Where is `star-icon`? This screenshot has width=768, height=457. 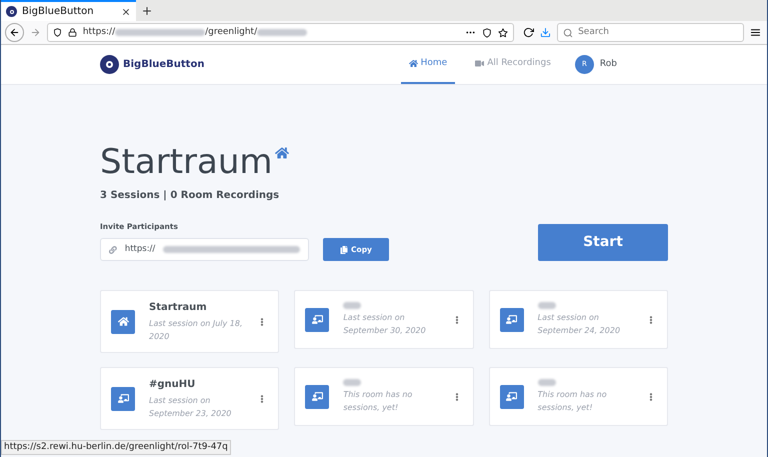 star-icon is located at coordinates (503, 33).